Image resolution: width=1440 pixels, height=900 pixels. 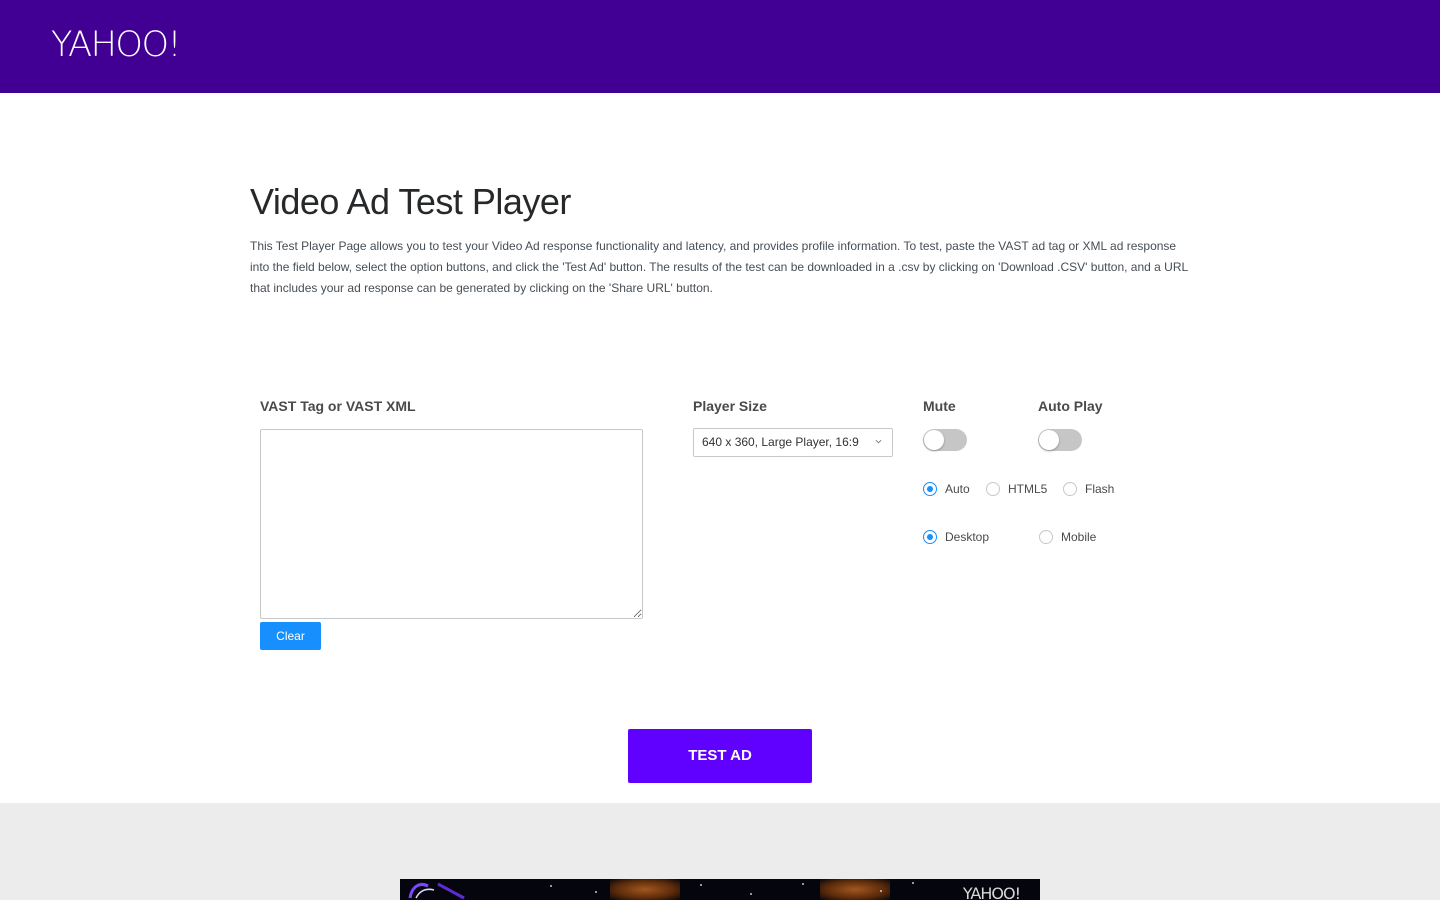 What do you see at coordinates (720, 46) in the screenshot?
I see `top-header-bar: YAHOO!` at bounding box center [720, 46].